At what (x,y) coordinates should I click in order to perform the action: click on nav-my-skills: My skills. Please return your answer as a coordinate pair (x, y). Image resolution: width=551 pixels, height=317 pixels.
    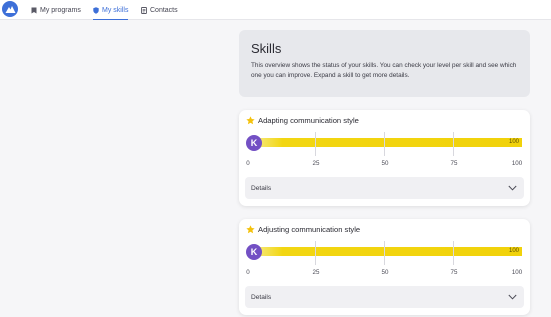
    Looking at the image, I should click on (111, 10).